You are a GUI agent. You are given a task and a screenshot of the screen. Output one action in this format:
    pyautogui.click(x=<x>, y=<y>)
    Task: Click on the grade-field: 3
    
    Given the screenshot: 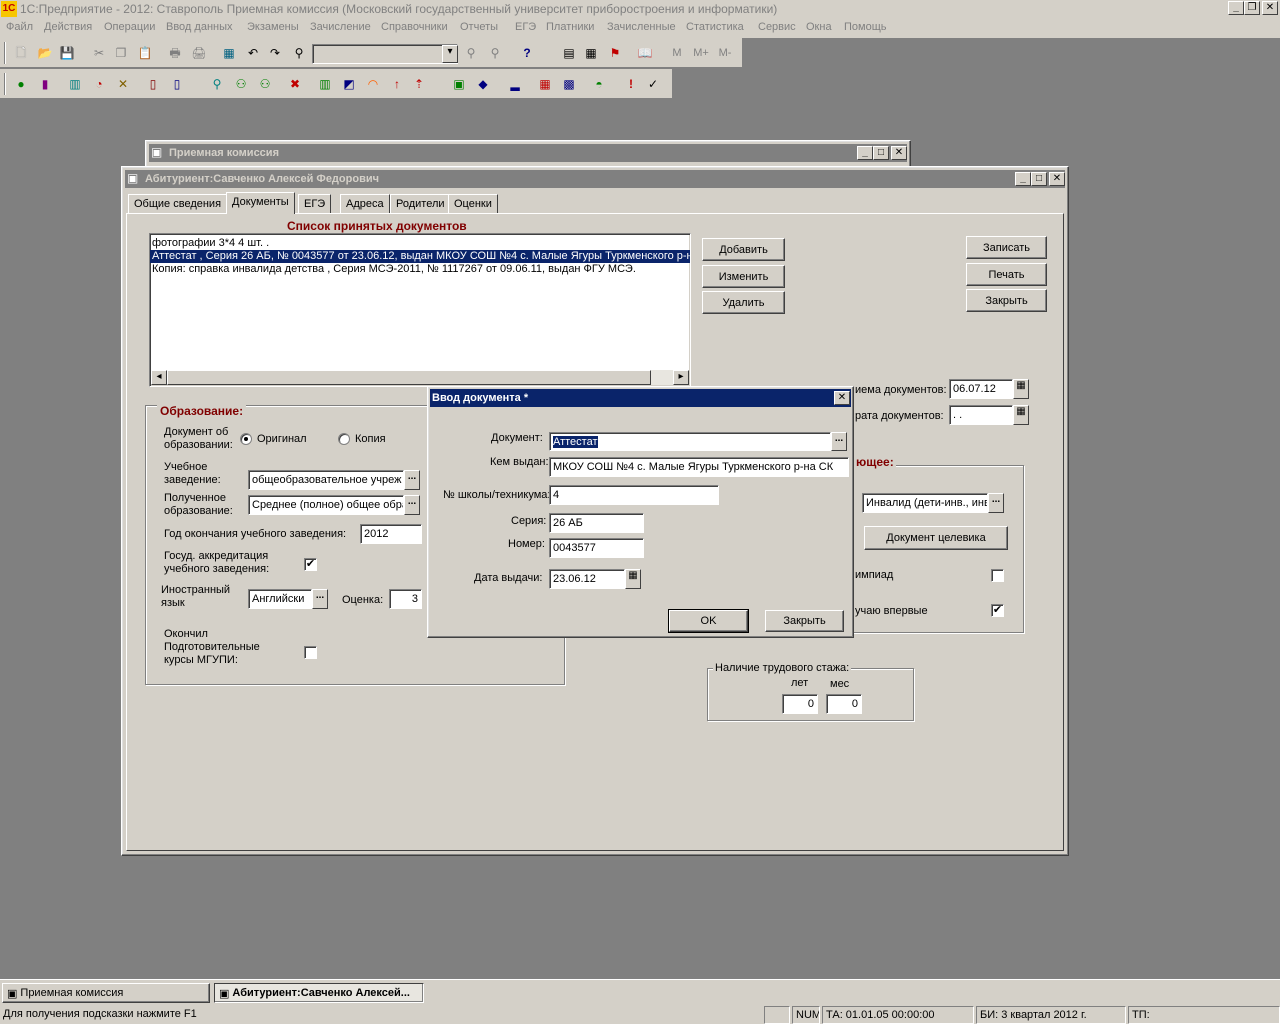 What is the action you would take?
    pyautogui.click(x=405, y=599)
    